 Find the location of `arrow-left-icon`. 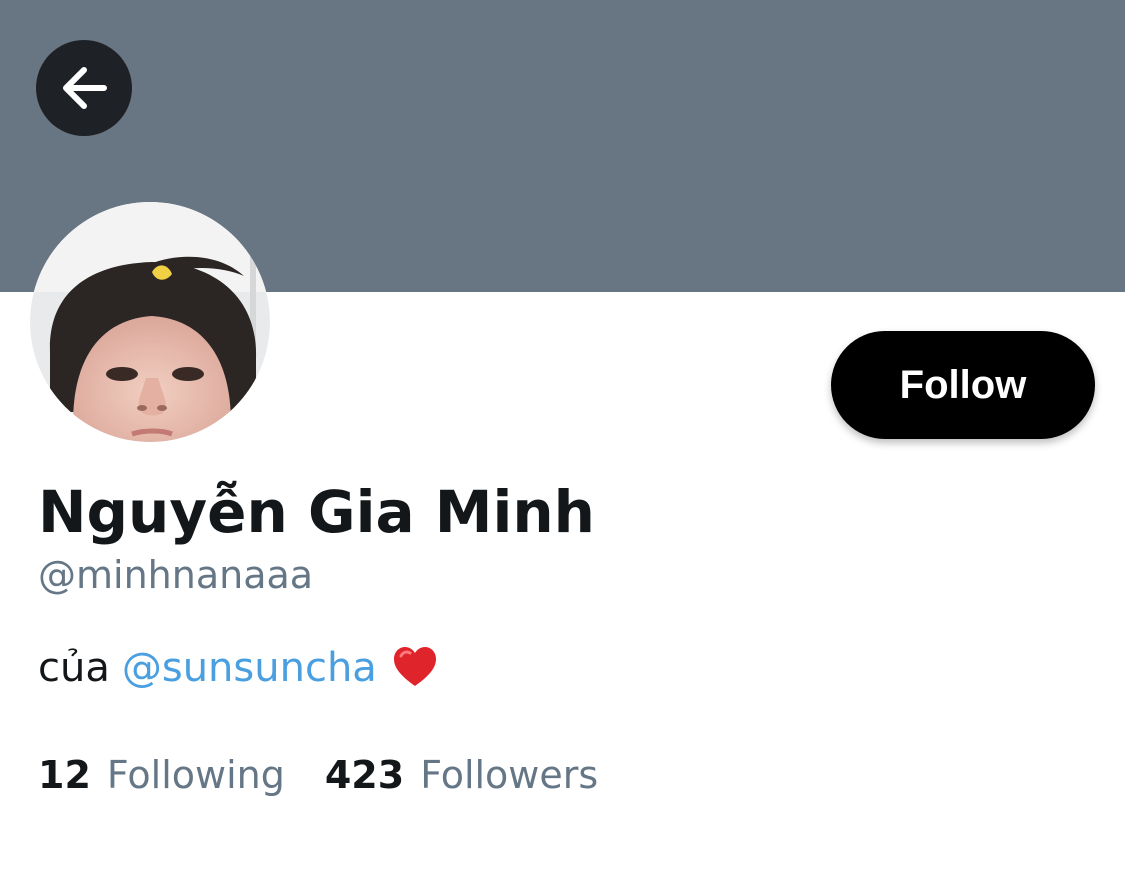

arrow-left-icon is located at coordinates (84, 88).